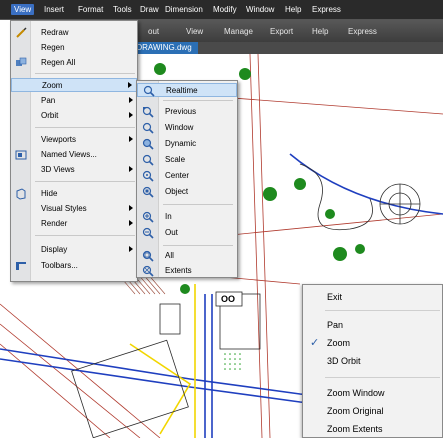 Image resolution: width=443 pixels, height=438 pixels. Describe the element at coordinates (260, 9) in the screenshot. I see `menu-window: Window` at that location.